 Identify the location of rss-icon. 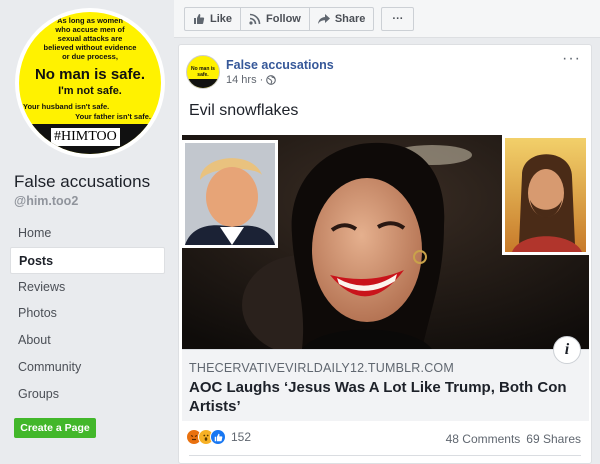
(255, 19).